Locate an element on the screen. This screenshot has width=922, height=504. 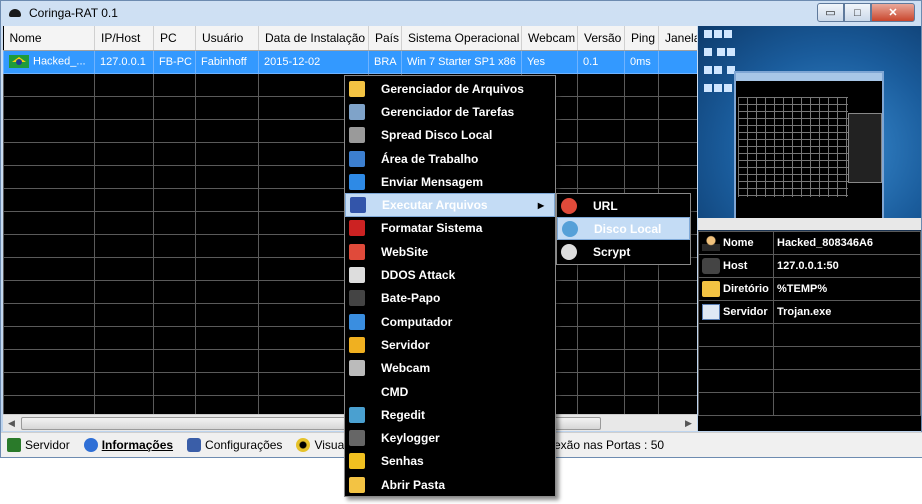
virus-icon is located at coordinates (357, 228).